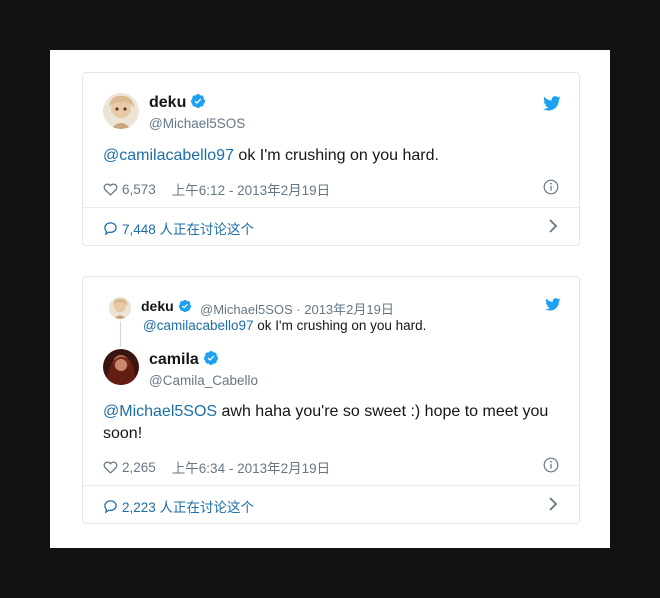 The height and width of the screenshot is (598, 660). What do you see at coordinates (340, 325) in the screenshot?
I see `quoted-text-content: ok I'm crushing on you hard.` at bounding box center [340, 325].